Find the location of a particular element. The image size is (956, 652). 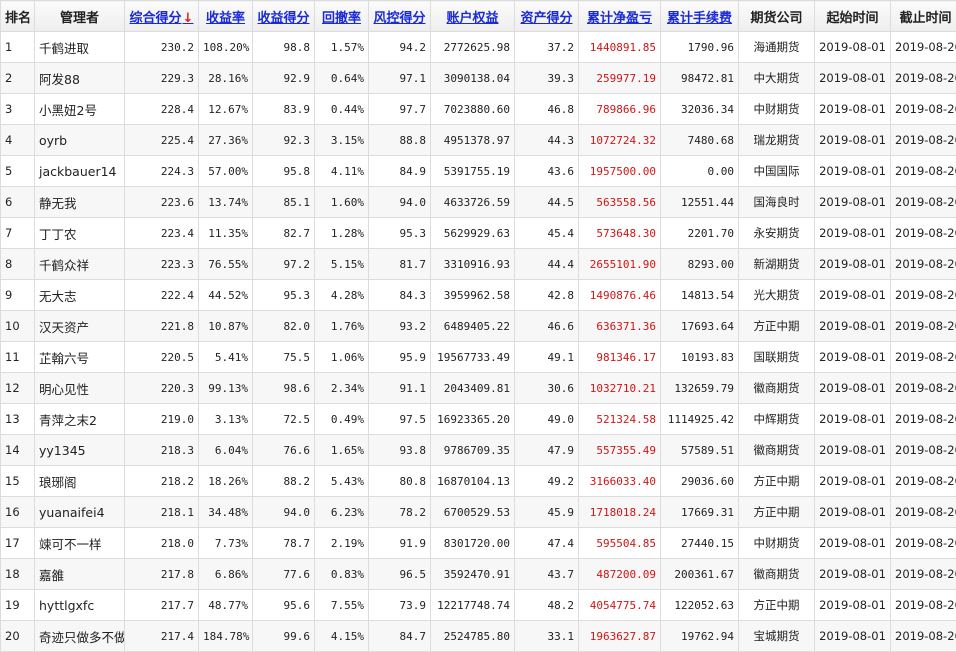

equity-cell: 6489405.22 is located at coordinates (473, 326).